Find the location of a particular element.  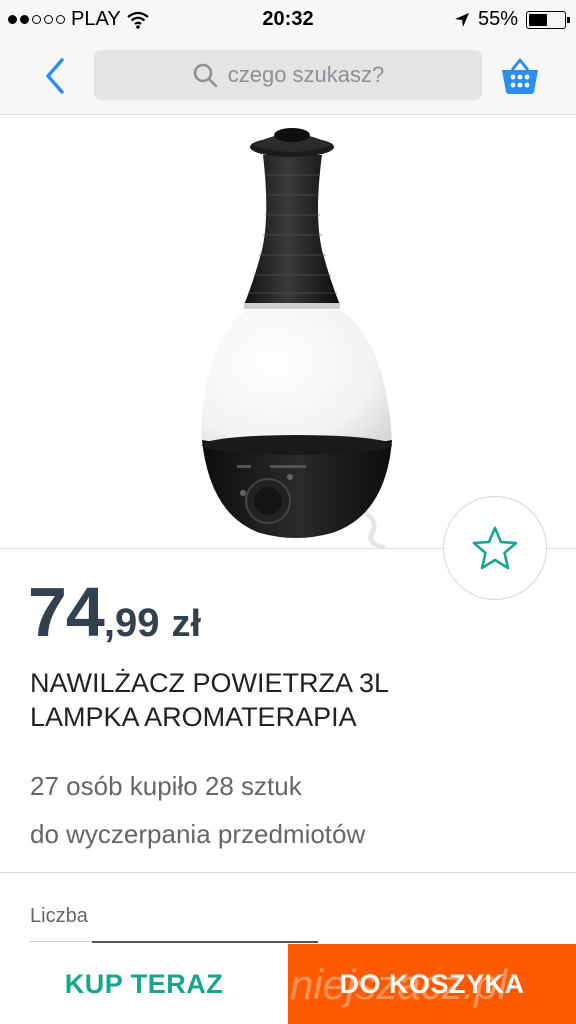

price-decimal: ,99 is located at coordinates (131, 623).